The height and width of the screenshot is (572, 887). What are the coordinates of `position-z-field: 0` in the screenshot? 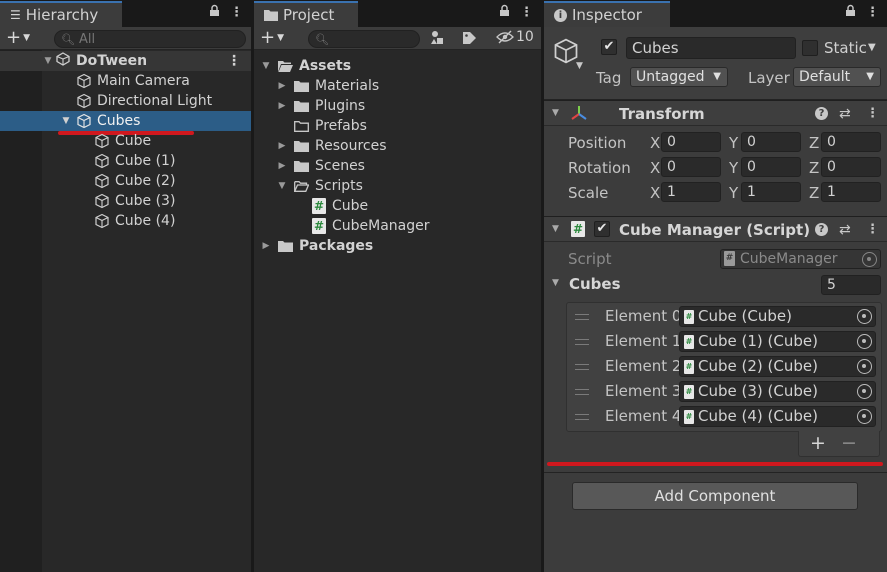 It's located at (851, 142).